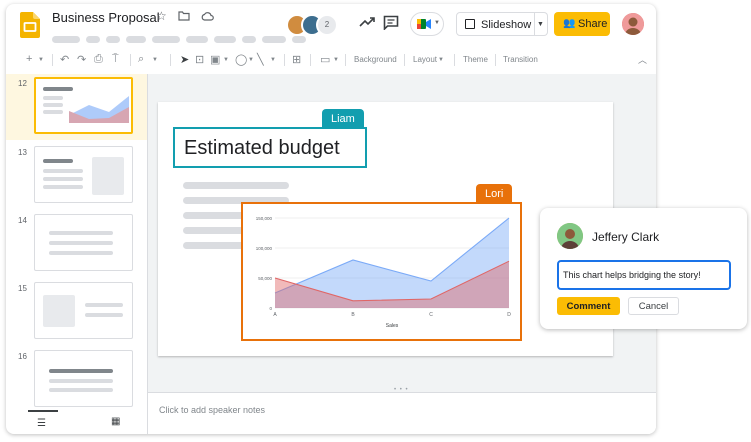  What do you see at coordinates (199, 59) in the screenshot?
I see `text-box-icon: ⊡` at bounding box center [199, 59].